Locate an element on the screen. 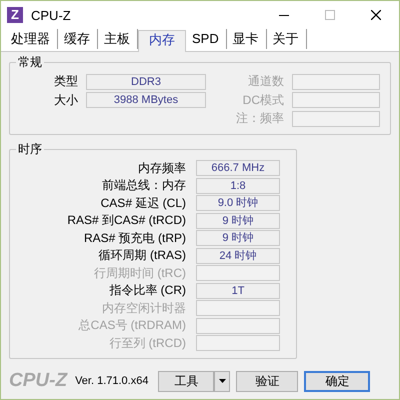  value-field: 3988 MBytes is located at coordinates (146, 100).